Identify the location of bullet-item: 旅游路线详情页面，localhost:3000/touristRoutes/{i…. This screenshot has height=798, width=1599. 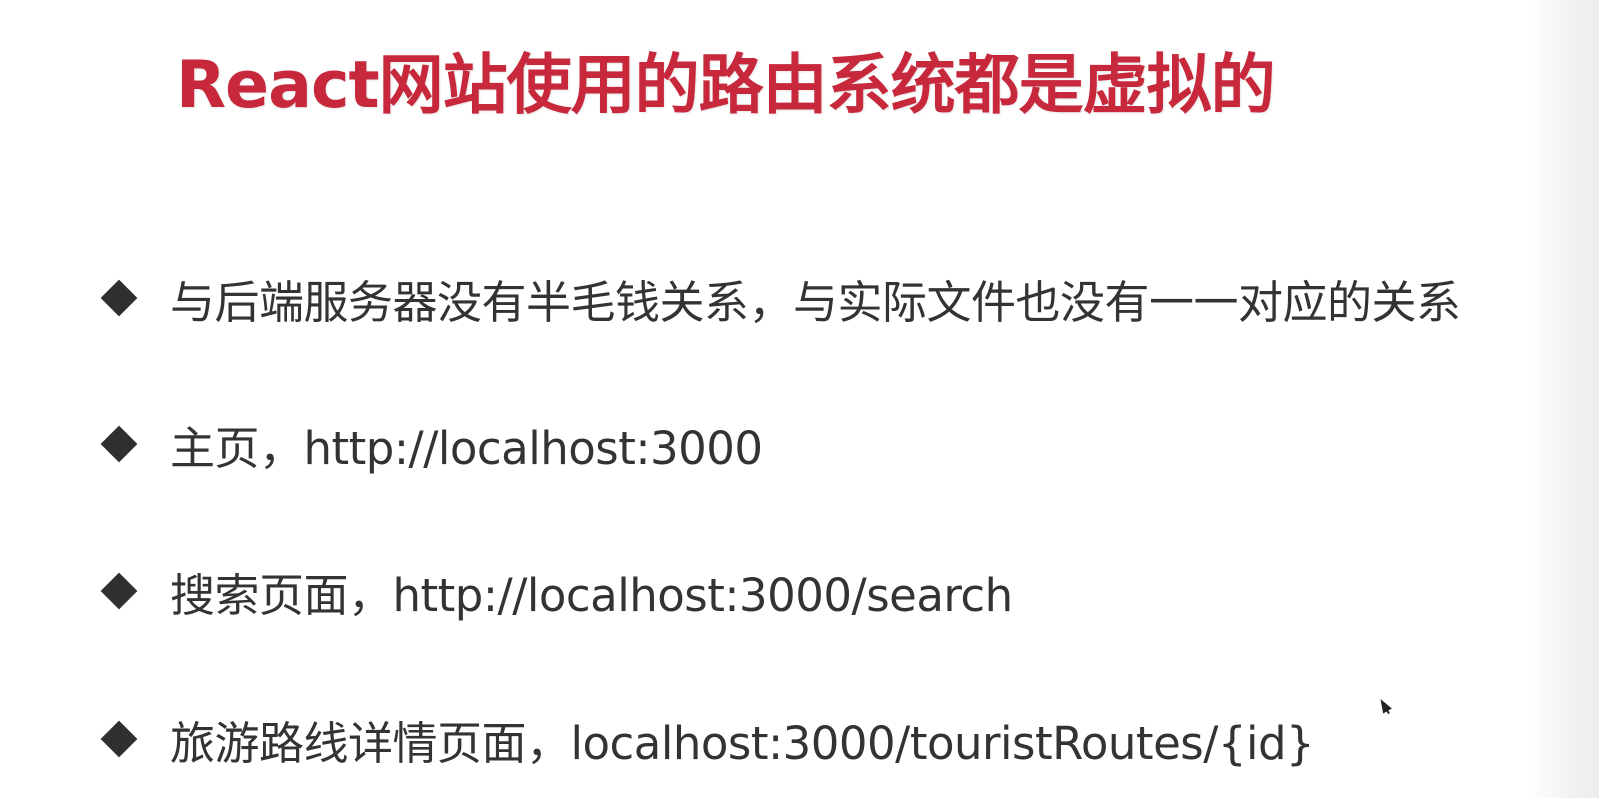
(707, 739).